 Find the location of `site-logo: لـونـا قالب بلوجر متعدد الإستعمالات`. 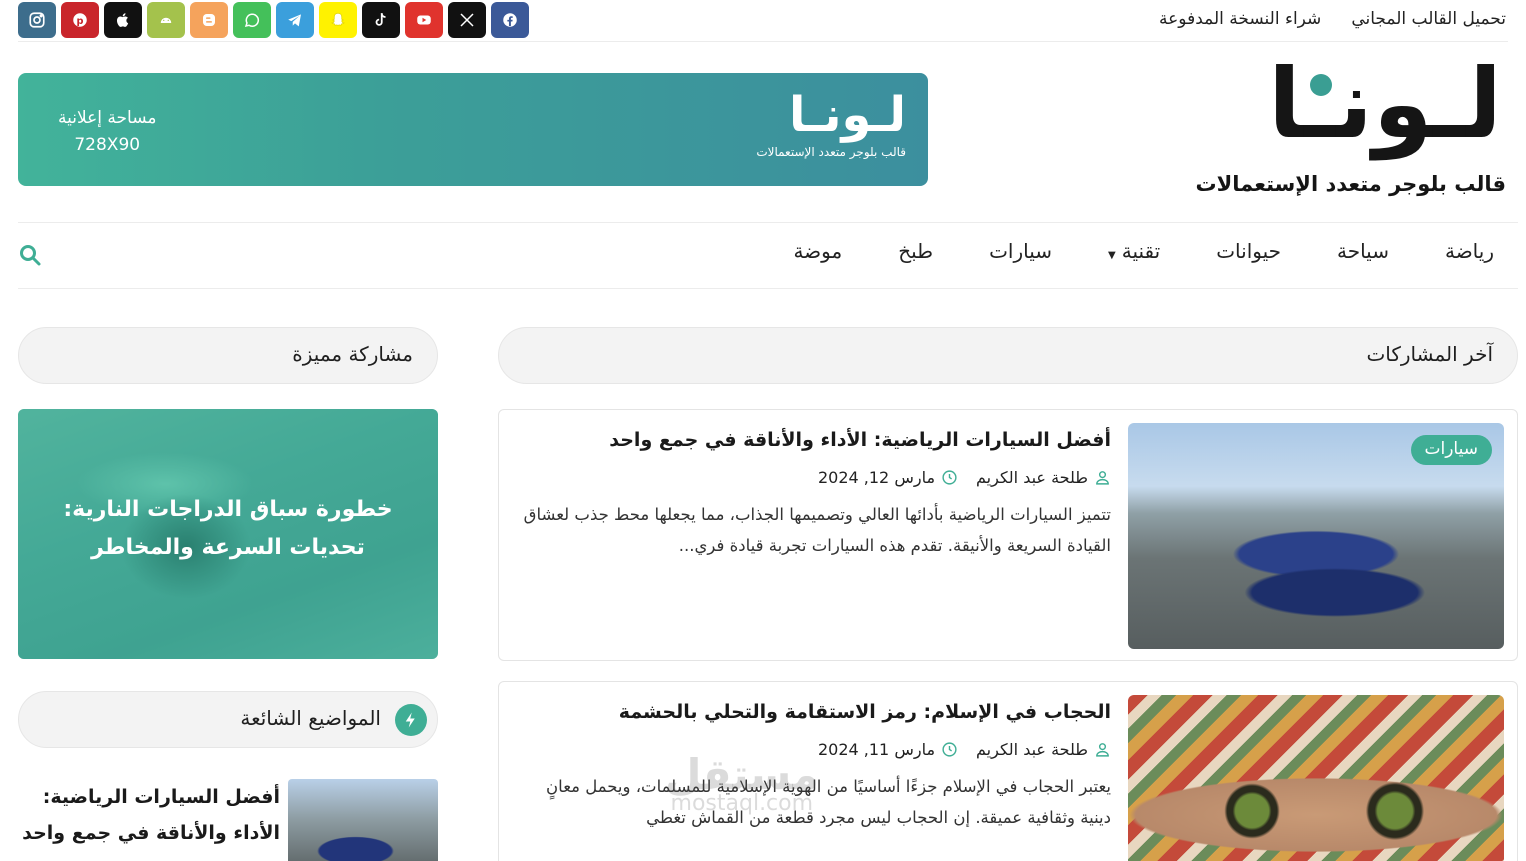

site-logo: لـونـا قالب بلوجر متعدد الإستعمالات is located at coordinates (1352, 131).